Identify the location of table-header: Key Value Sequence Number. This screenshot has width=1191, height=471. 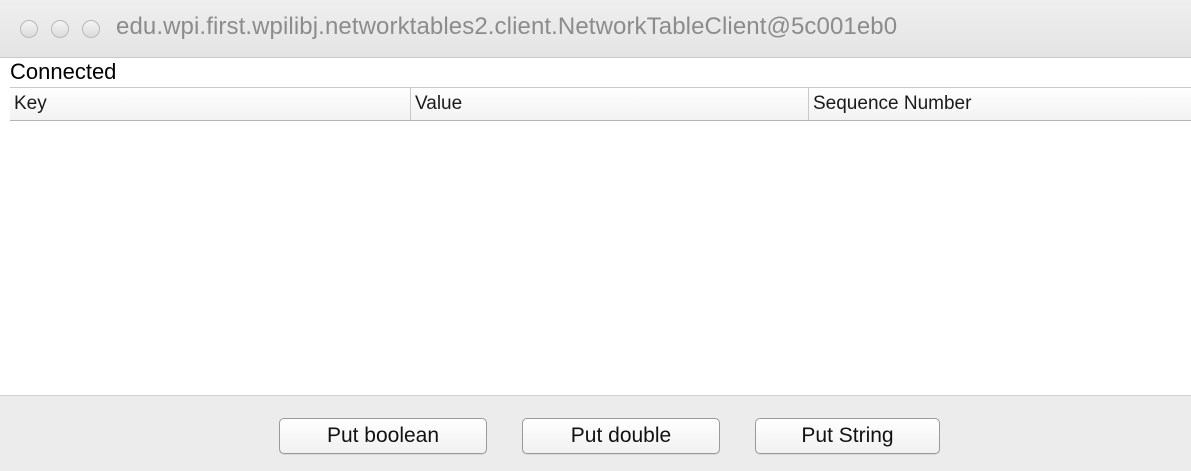
(600, 104).